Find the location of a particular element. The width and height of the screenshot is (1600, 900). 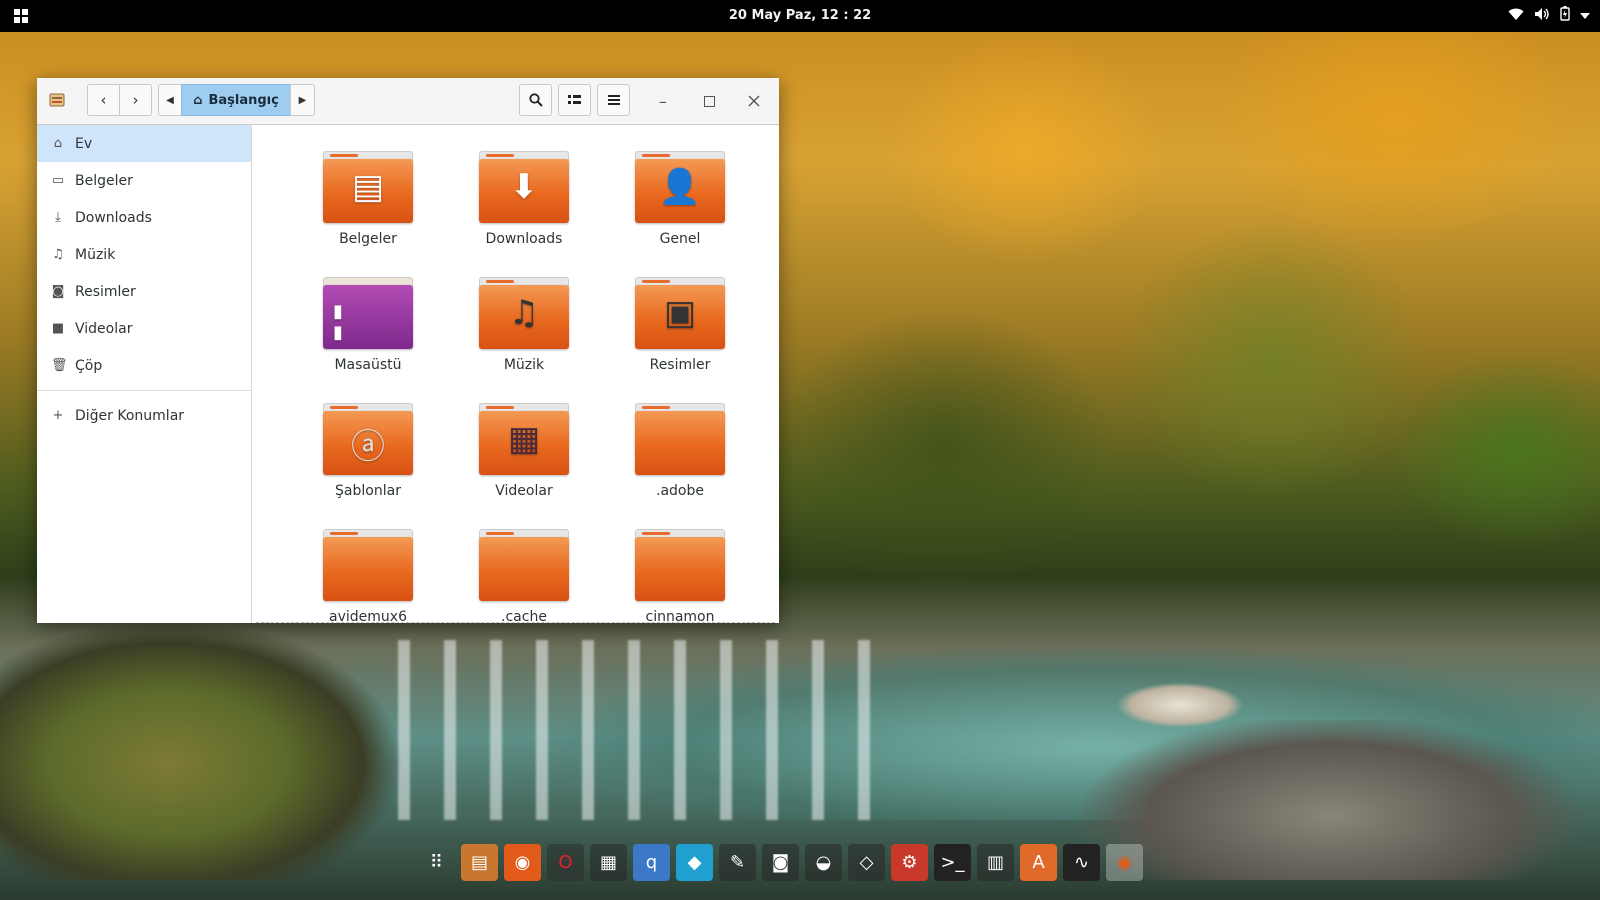

sidebar-item-trash: 🗑 Çöp is located at coordinates (144, 365).